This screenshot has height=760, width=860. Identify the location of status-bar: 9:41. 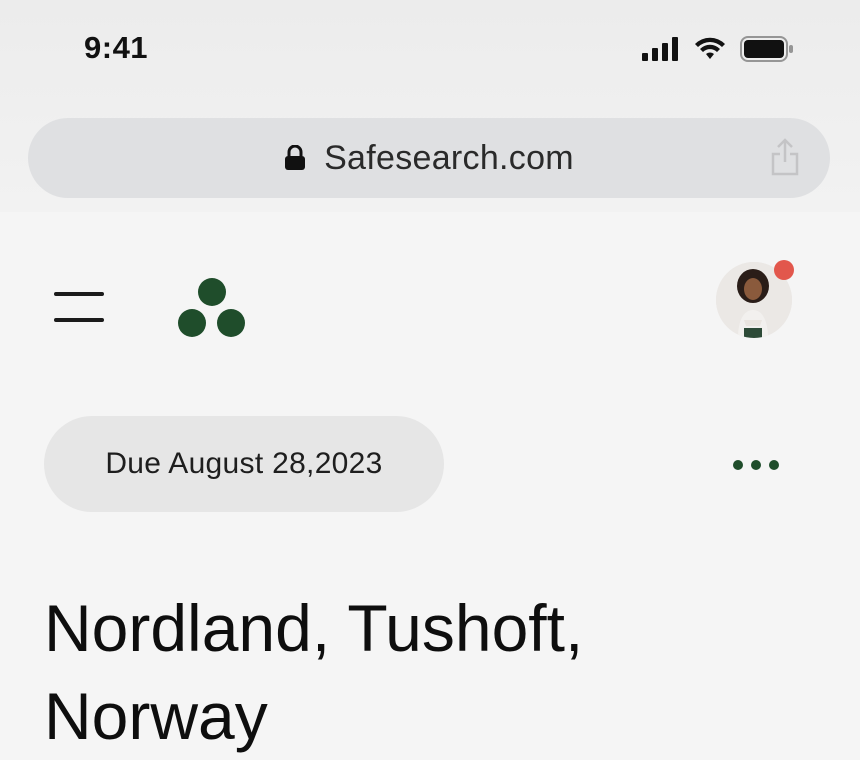
(430, 50).